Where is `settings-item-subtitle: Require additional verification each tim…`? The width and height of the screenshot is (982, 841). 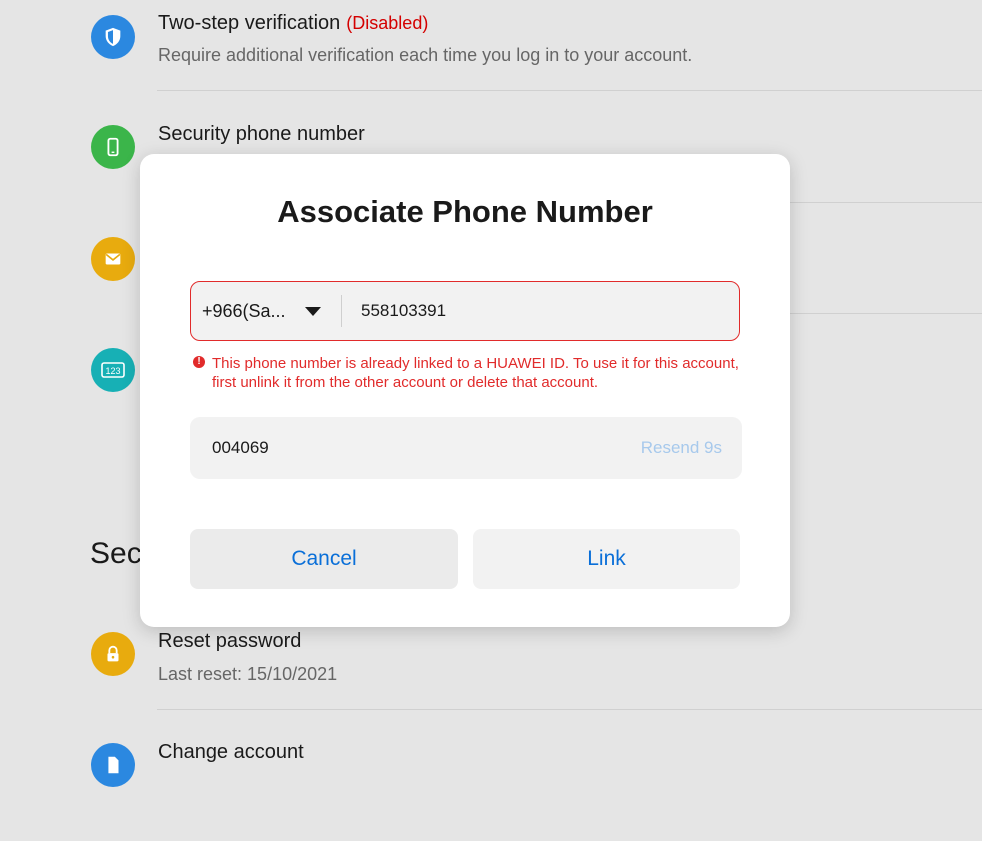 settings-item-subtitle: Require additional verification each tim… is located at coordinates (425, 55).